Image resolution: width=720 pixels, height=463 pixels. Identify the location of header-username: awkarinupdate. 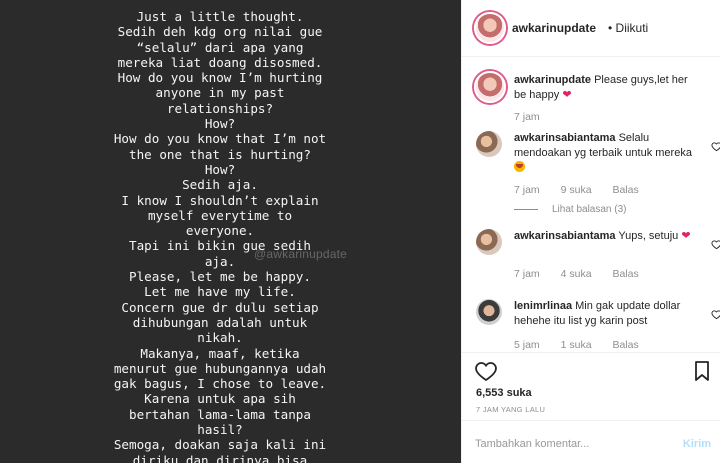
(554, 28).